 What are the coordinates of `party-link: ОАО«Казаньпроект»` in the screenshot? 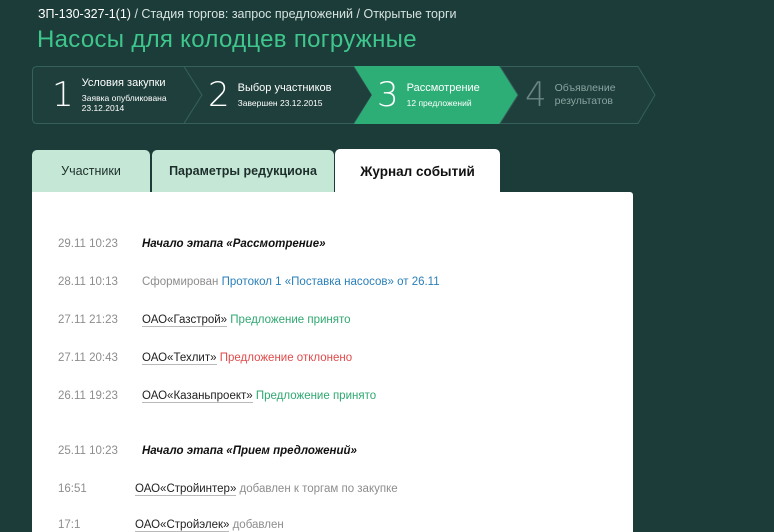 It's located at (197, 396).